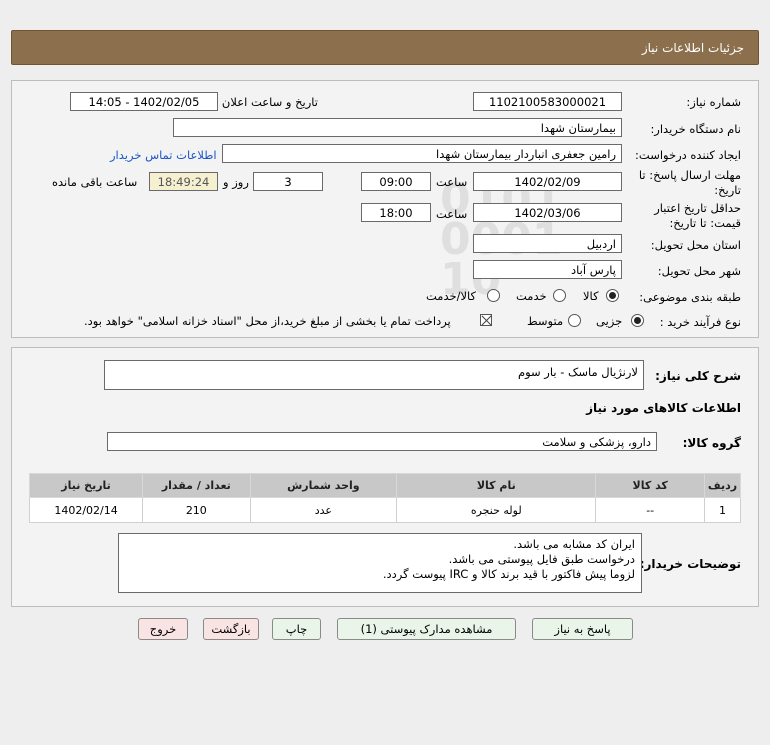 The width and height of the screenshot is (770, 745). What do you see at coordinates (690, 564) in the screenshot?
I see `buyer-notes-label: توضیحات خریدار:` at bounding box center [690, 564].